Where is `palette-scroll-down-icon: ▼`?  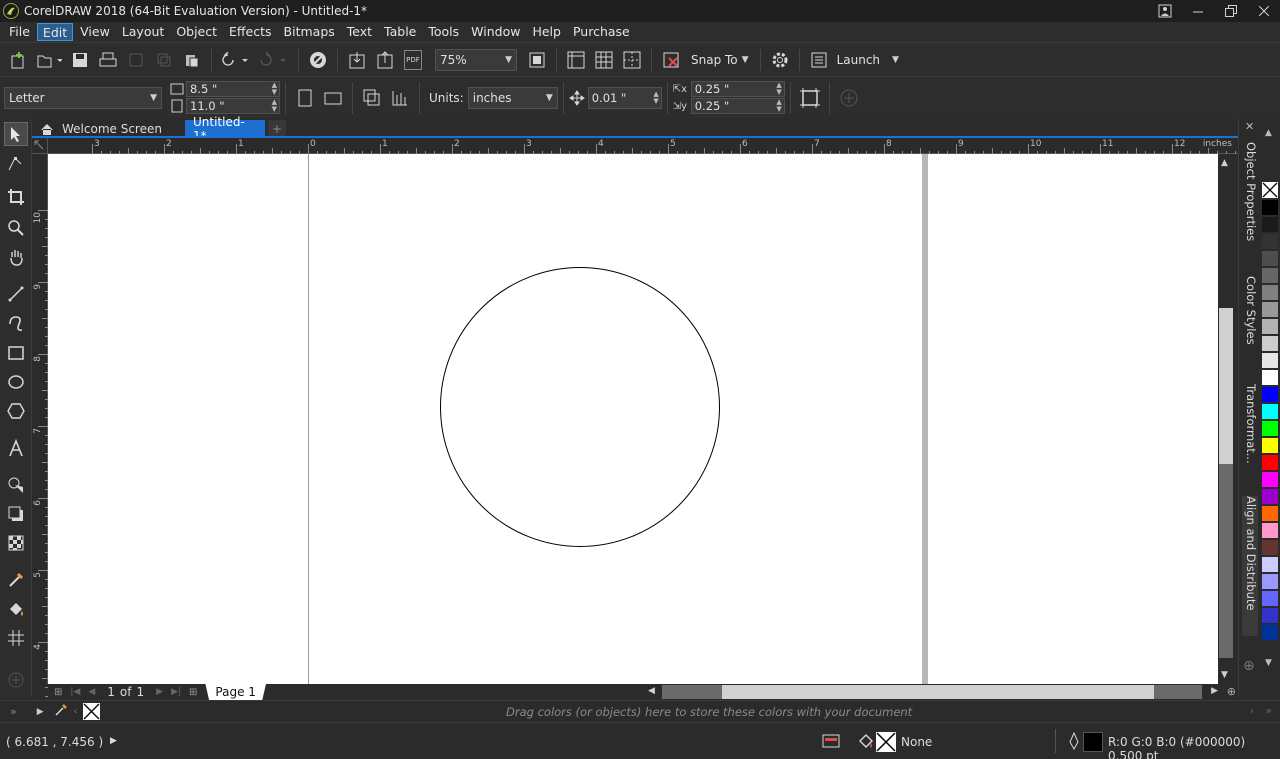
palette-scroll-down-icon: ▼ is located at coordinates (1268, 663).